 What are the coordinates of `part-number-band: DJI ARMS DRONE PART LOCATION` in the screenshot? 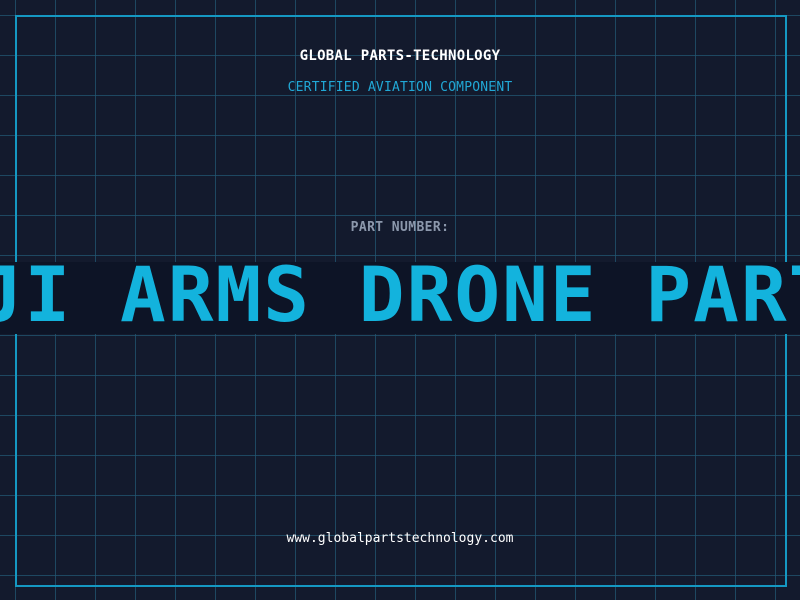 It's located at (400, 298).